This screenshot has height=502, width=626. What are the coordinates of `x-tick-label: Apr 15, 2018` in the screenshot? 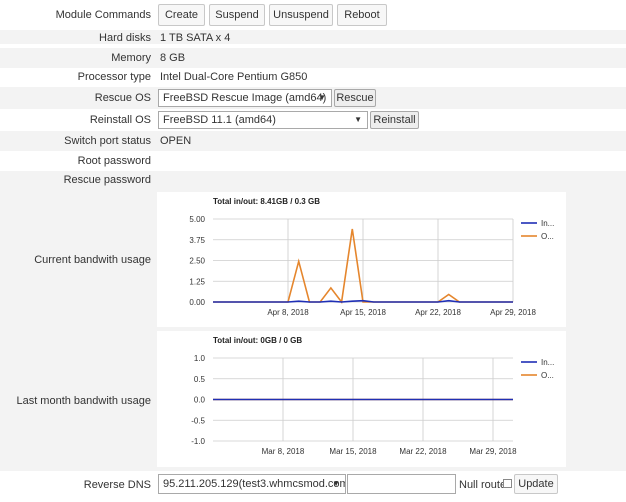 It's located at (363, 312).